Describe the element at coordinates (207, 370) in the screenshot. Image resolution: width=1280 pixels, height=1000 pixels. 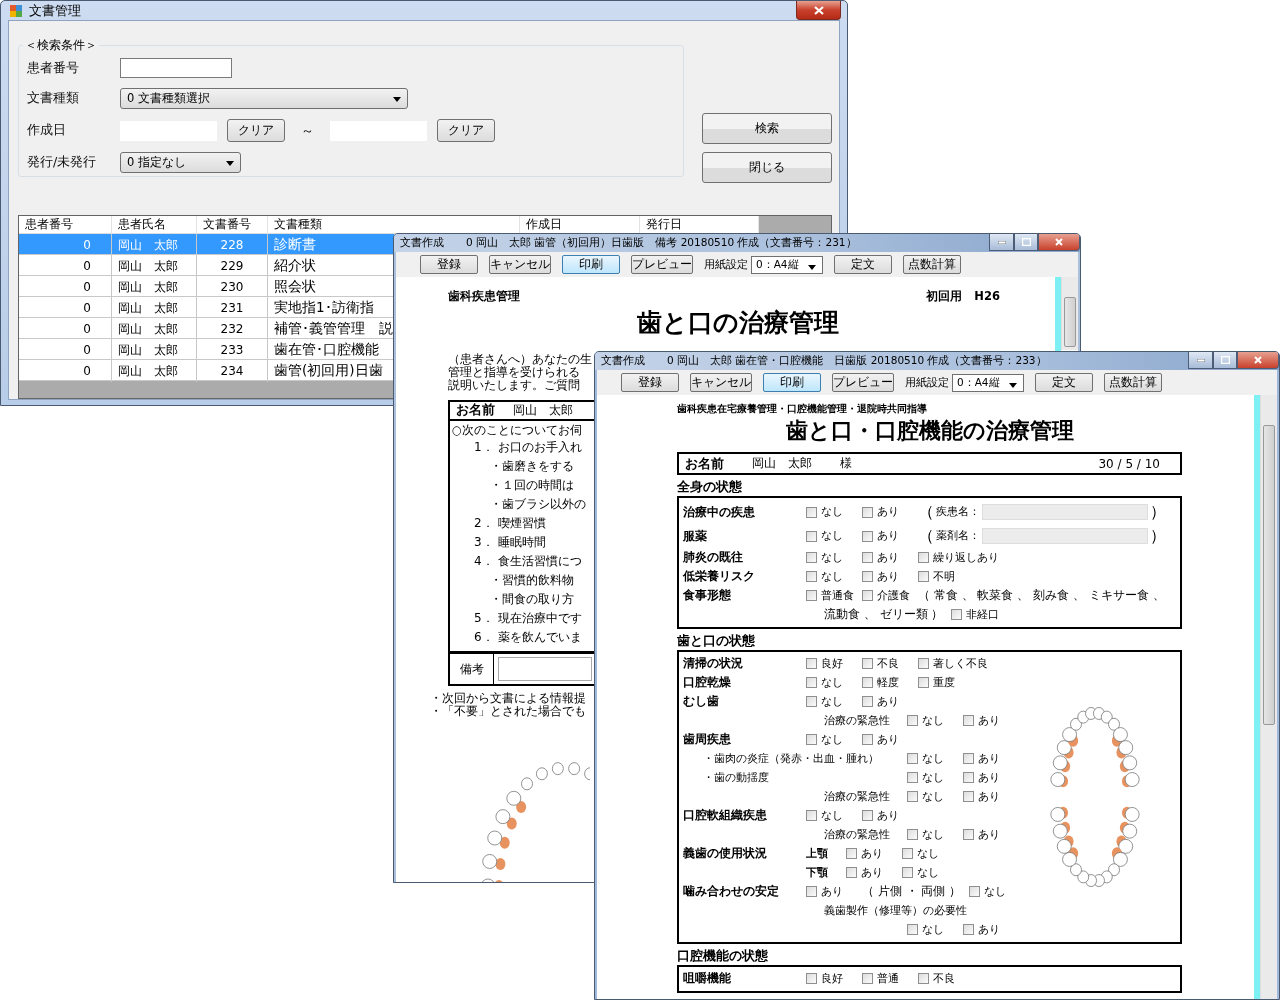
I see `table-row: 0 岡山 太郎 234 歯管(初回用)日歯` at that location.